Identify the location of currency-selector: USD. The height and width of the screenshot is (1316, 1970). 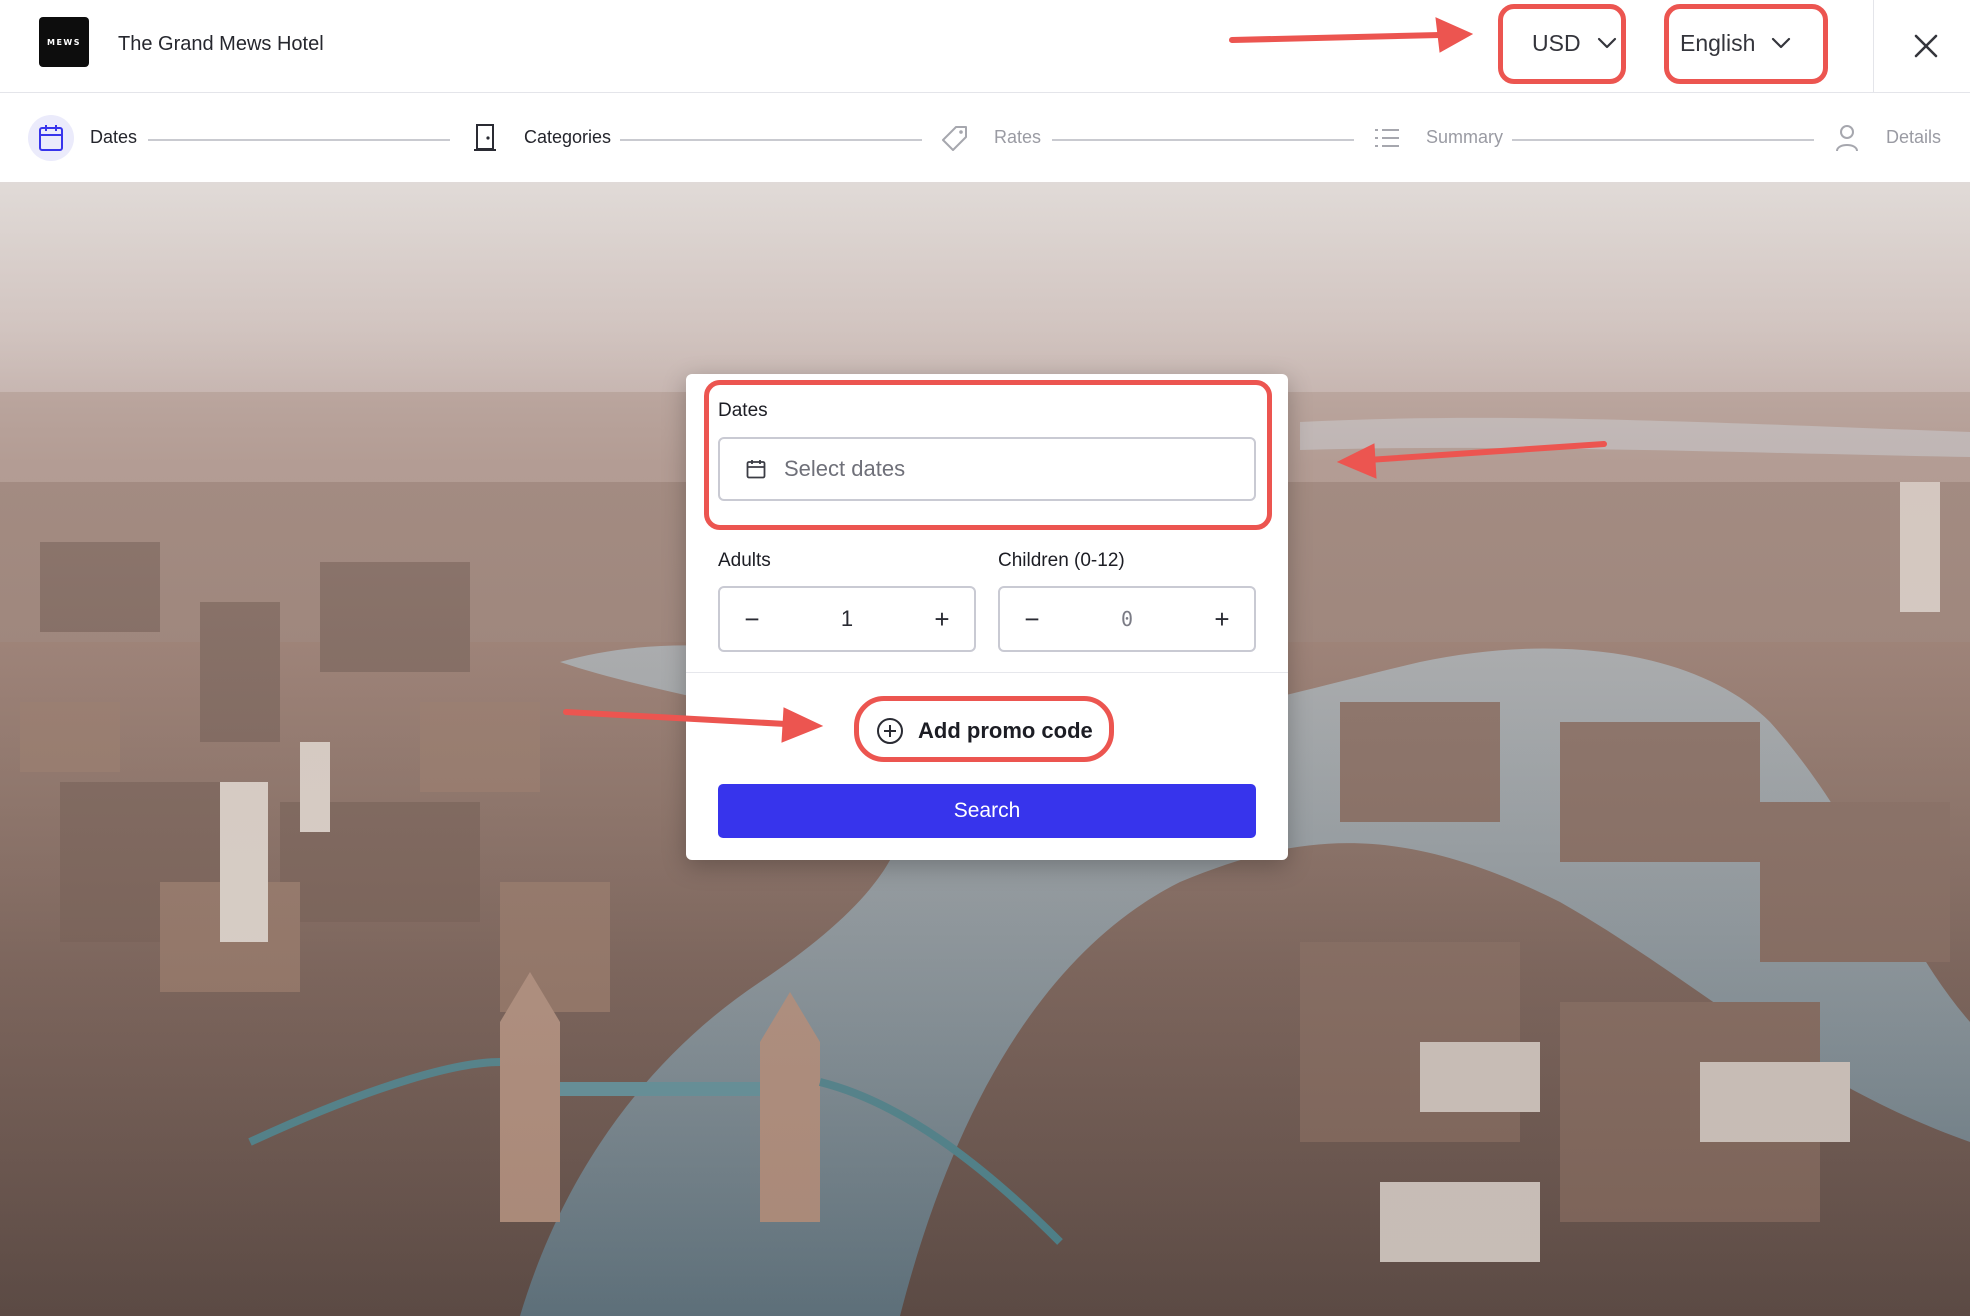
(1574, 43).